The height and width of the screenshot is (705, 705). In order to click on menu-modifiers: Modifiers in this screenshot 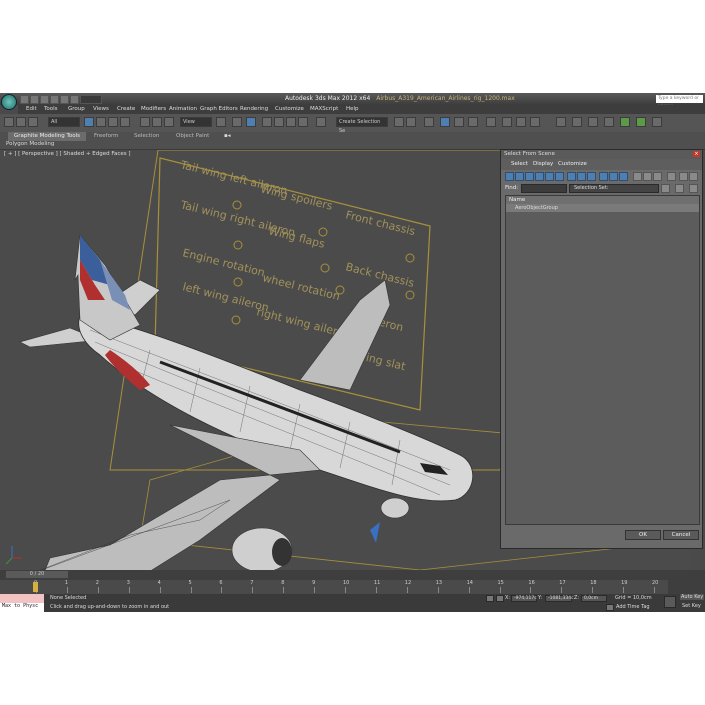, I will do `click(153, 109)`.